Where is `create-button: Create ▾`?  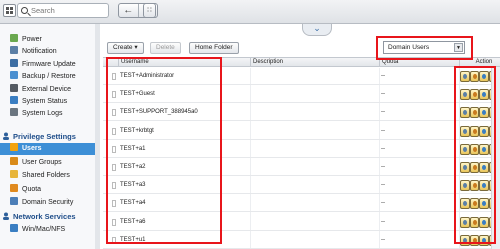 create-button: Create ▾ is located at coordinates (125, 48).